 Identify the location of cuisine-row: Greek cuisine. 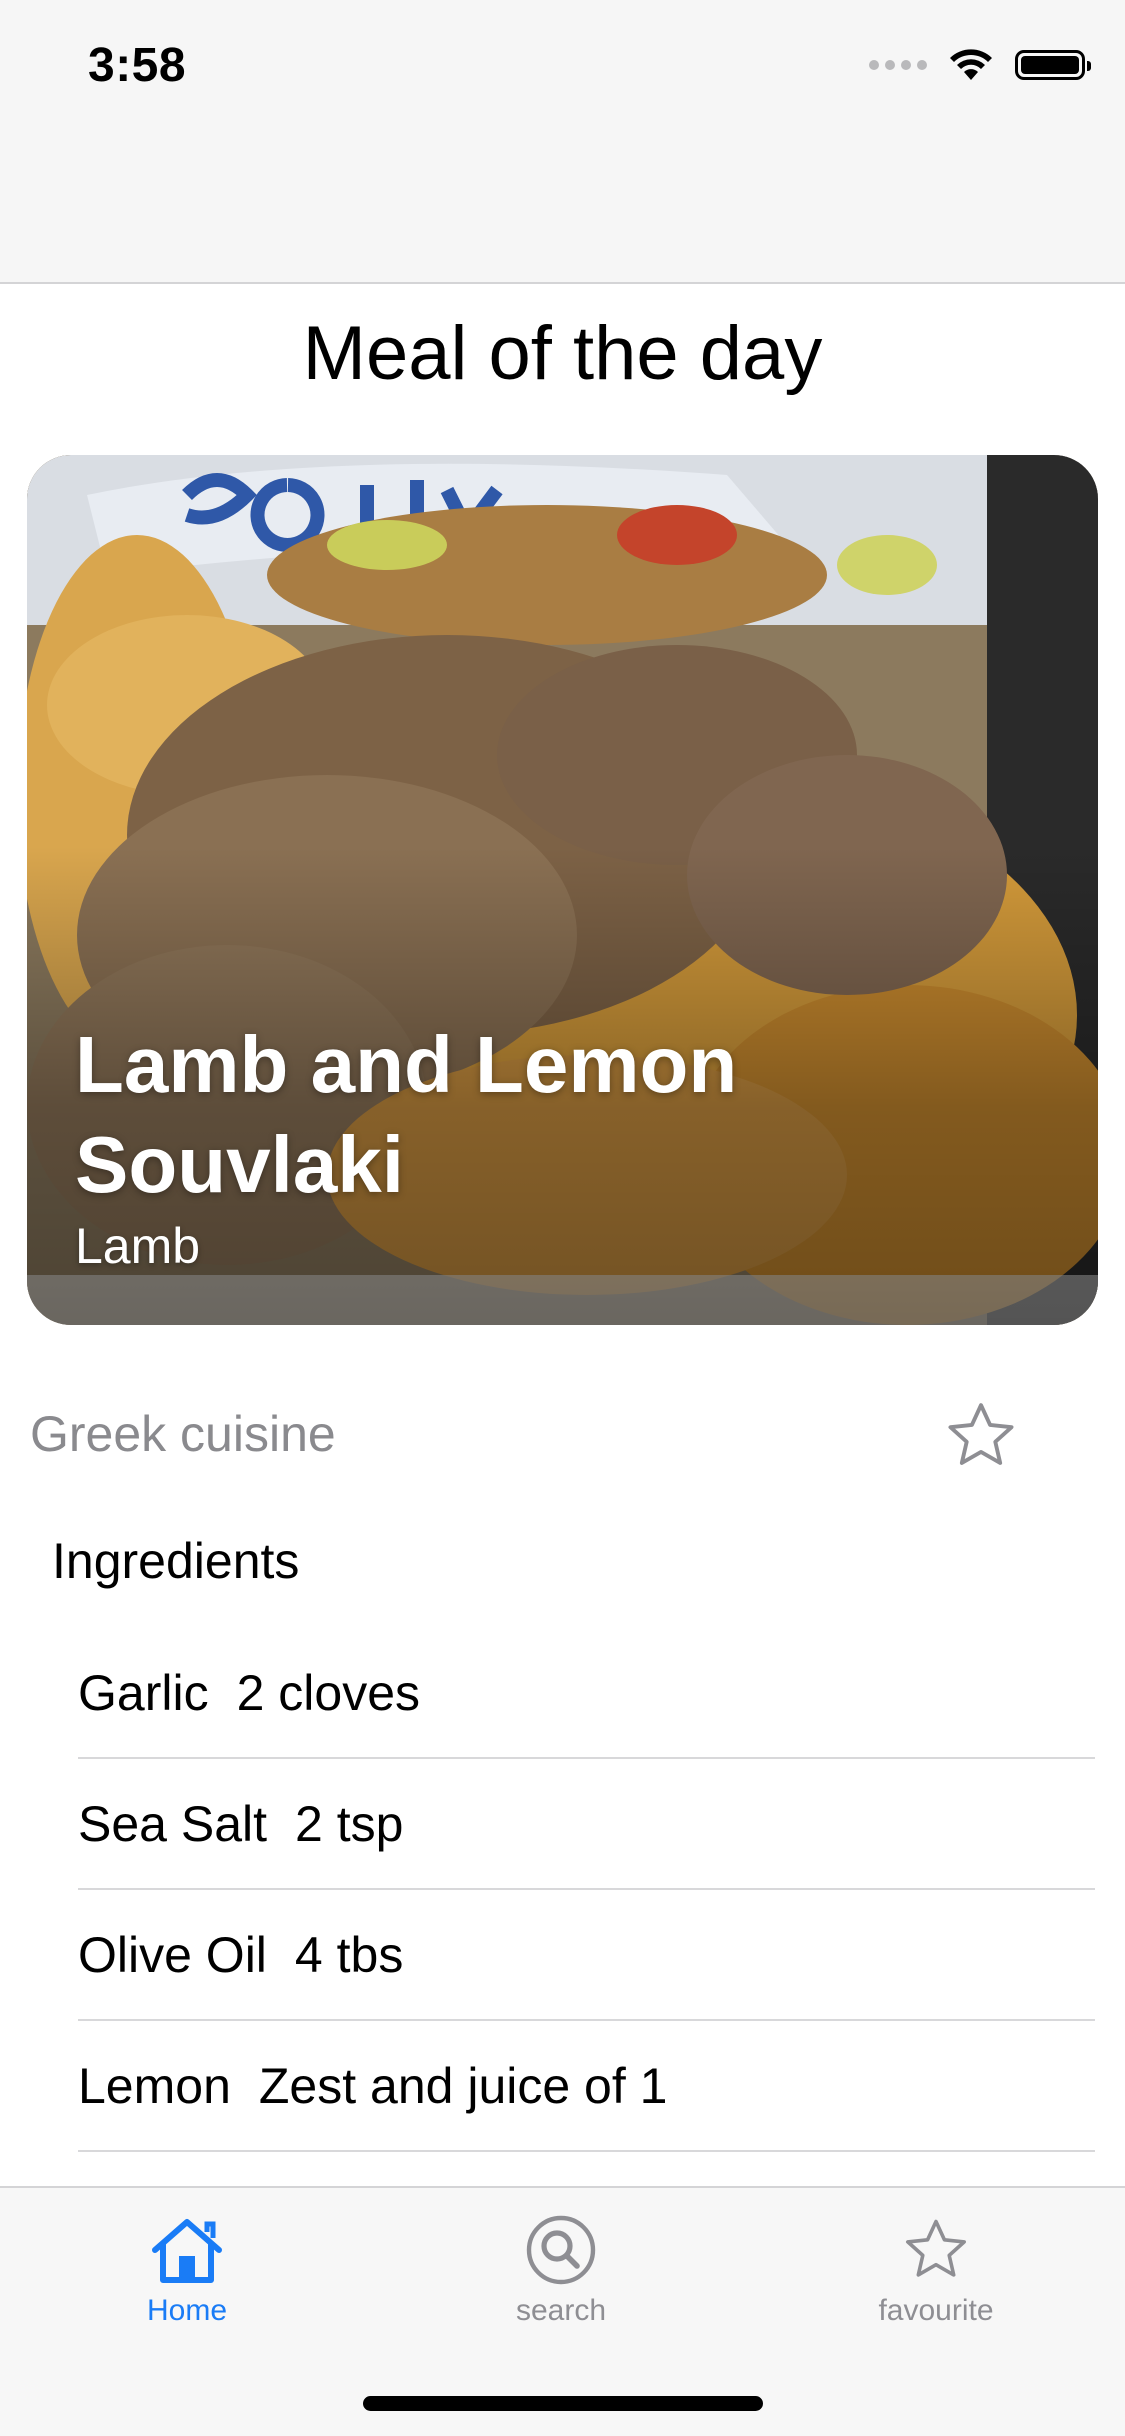
(530, 1439).